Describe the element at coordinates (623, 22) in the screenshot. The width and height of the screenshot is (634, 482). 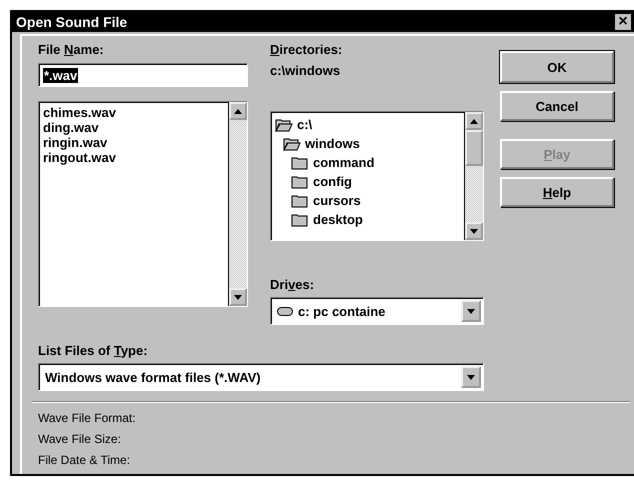
I see `close-button: ×` at that location.